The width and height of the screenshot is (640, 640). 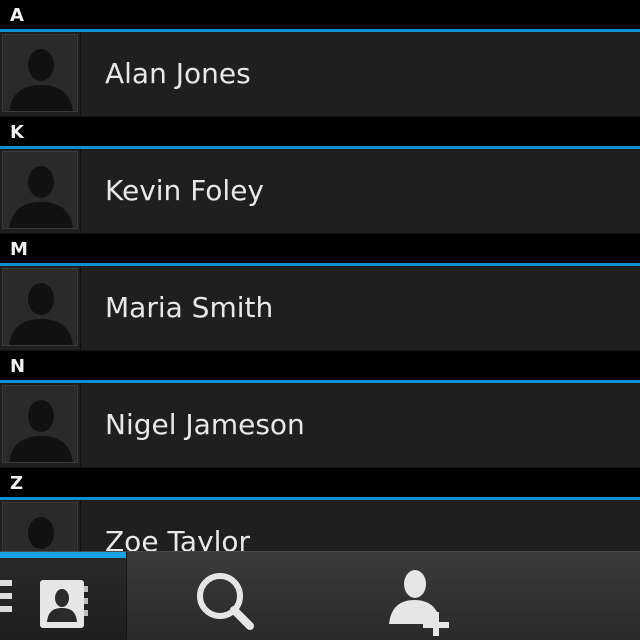 What do you see at coordinates (18, 366) in the screenshot?
I see `section-letter: N` at bounding box center [18, 366].